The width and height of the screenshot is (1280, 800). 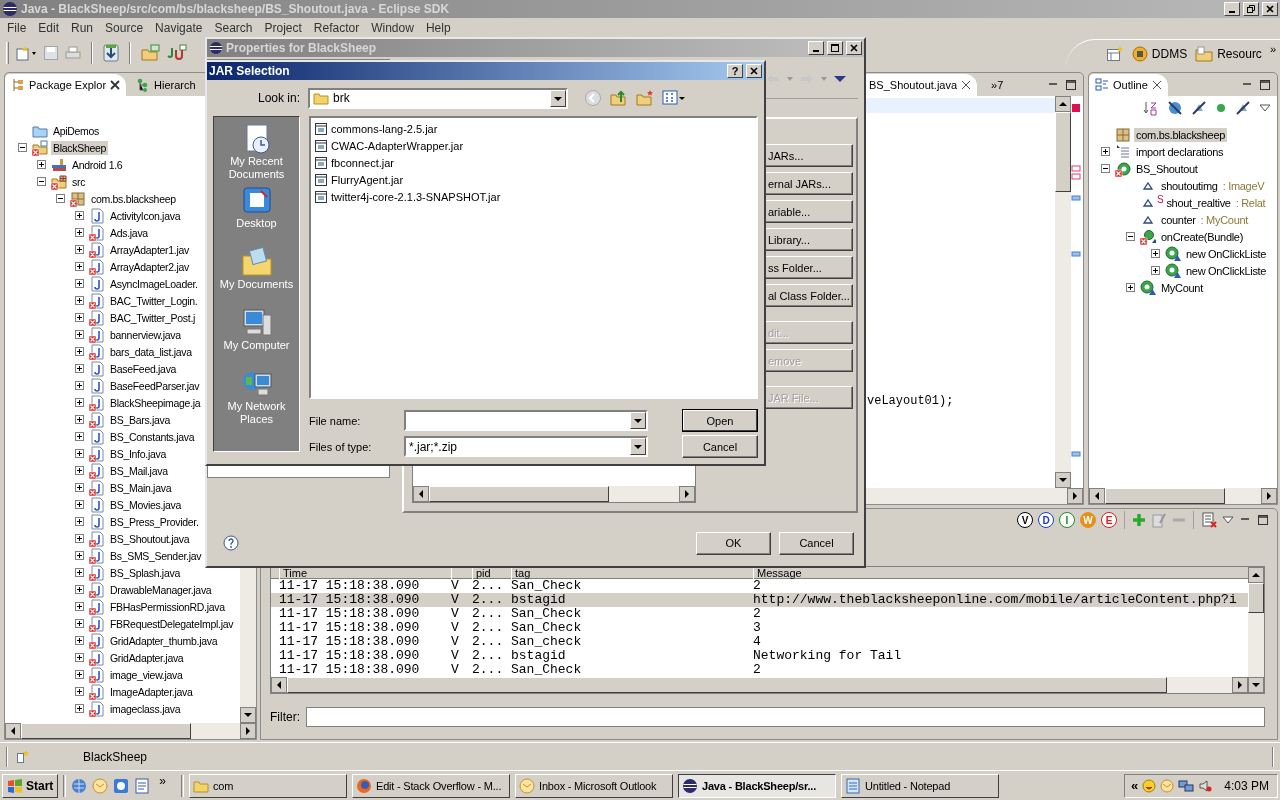 What do you see at coordinates (533, 257) in the screenshot?
I see `file-list: commons-lang-2.5.jar CWAC-AdapterWrapper.jar fbconnect.jar FlurryAgent.jar twitter4j-core-2.1.3-SNAPSHOT.jar` at bounding box center [533, 257].